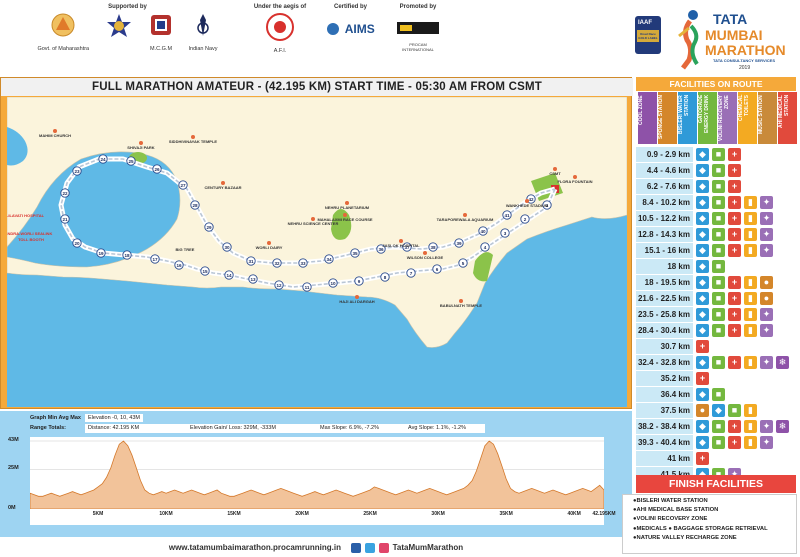 This screenshot has height=557, width=800. Describe the element at coordinates (664, 186) in the screenshot. I see `facility-km-range: 6.2 - 7.6 km` at that location.